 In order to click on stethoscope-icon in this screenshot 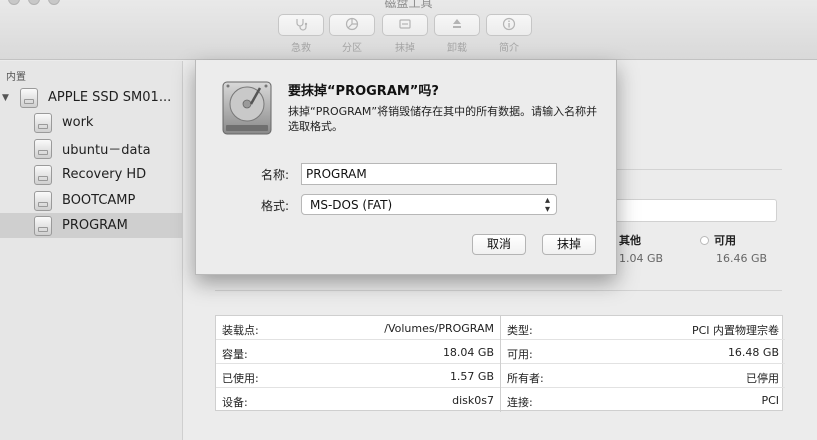, I will do `click(301, 25)`.